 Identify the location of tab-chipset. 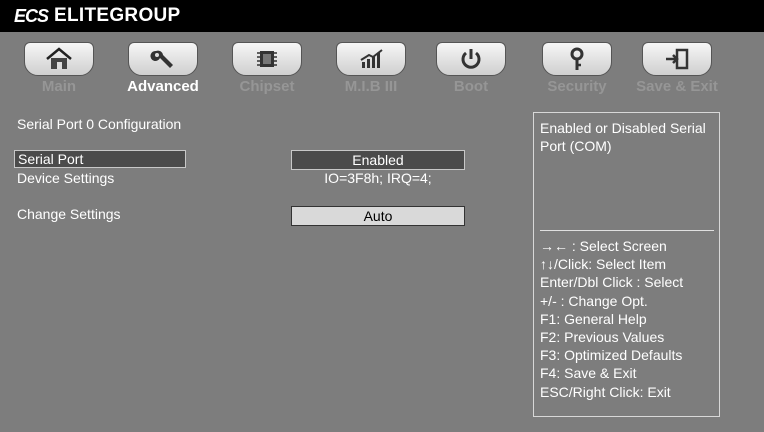
(267, 59).